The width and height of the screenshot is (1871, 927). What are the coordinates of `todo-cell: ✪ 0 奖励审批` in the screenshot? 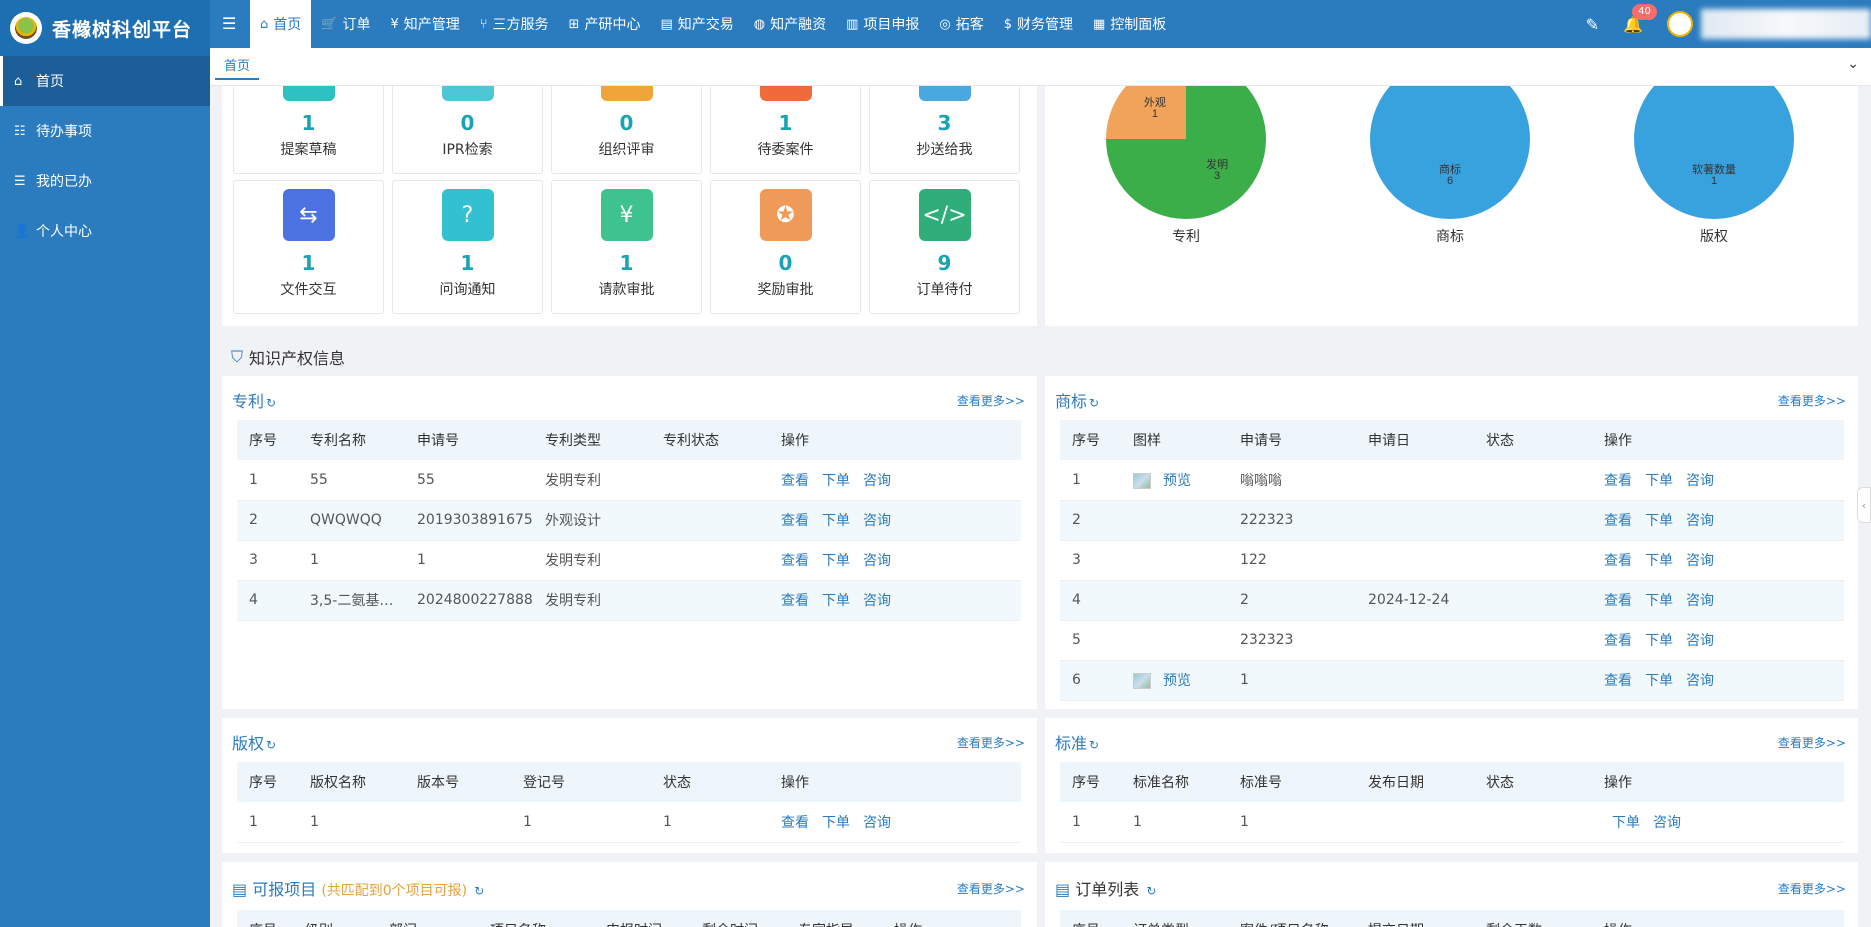 It's located at (785, 247).